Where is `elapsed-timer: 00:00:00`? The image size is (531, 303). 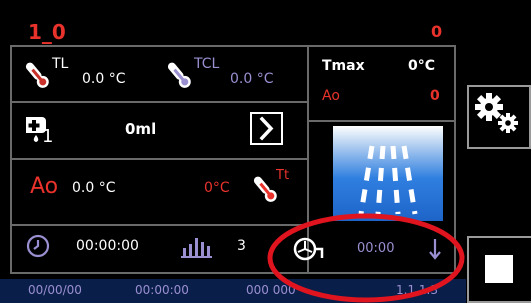
elapsed-timer: 00:00:00 is located at coordinates (107, 246).